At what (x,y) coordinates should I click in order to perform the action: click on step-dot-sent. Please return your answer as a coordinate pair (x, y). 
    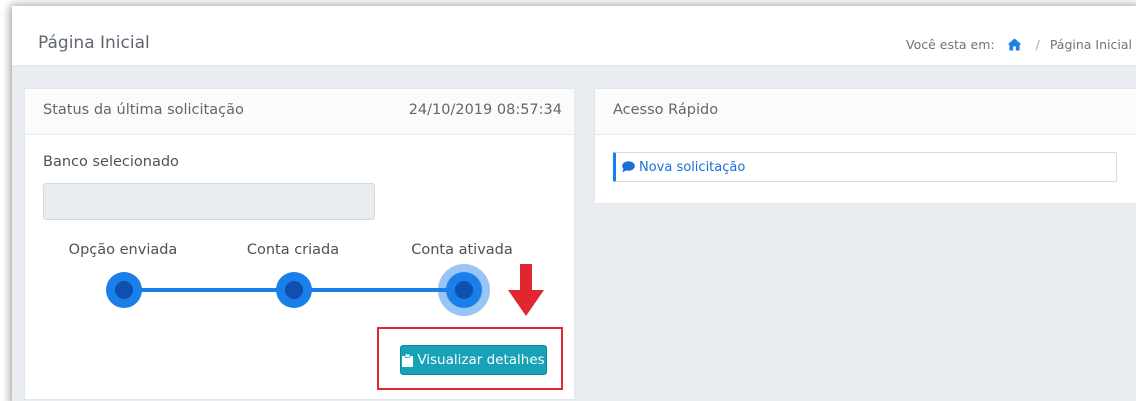
    Looking at the image, I should click on (124, 290).